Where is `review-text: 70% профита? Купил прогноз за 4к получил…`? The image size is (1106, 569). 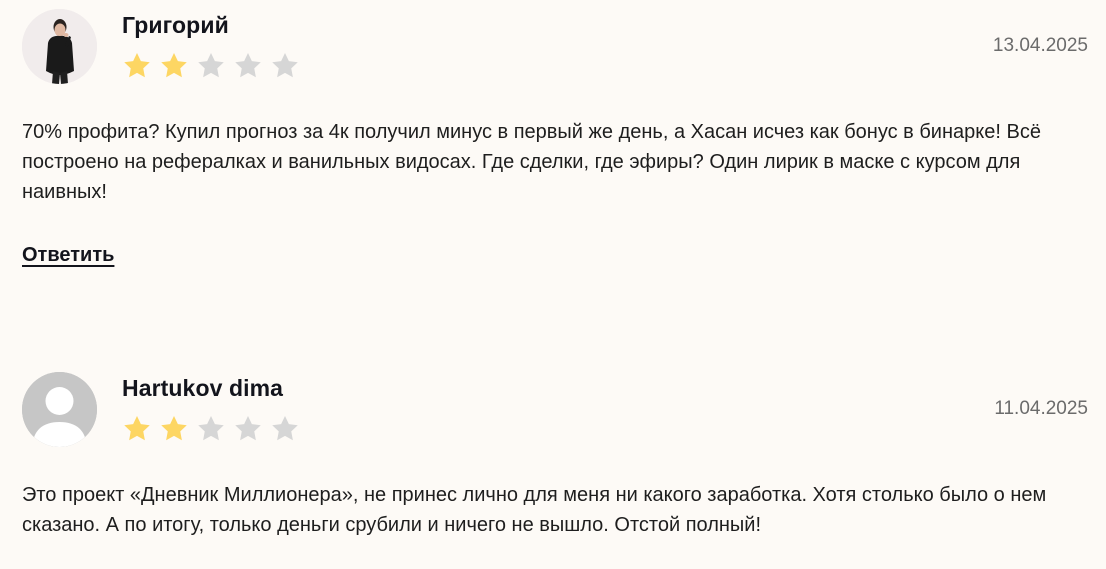 review-text: 70% профита? Купил прогноз за 4к получил… is located at coordinates (531, 162).